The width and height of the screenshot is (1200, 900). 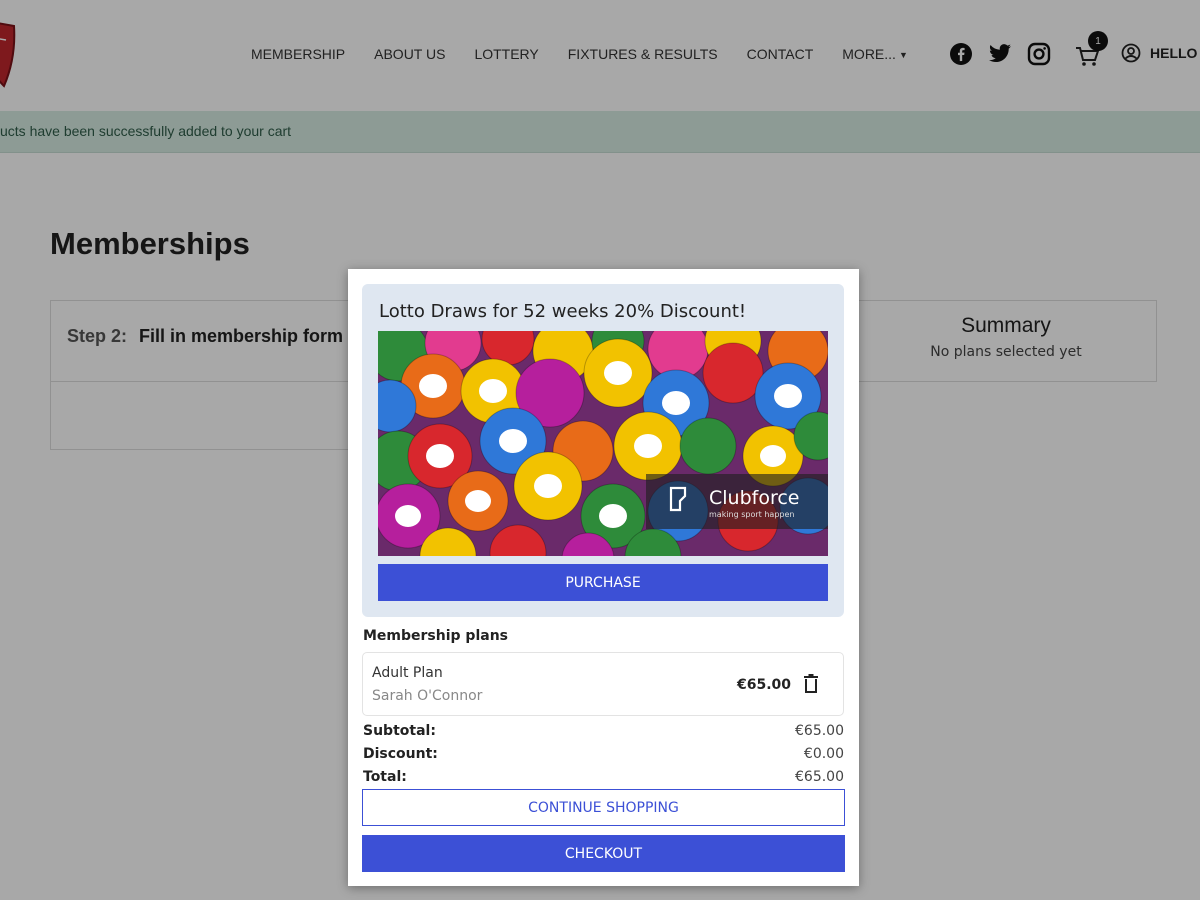 I want to click on plan-line-item: Adult Plan Sarah O'Connor €65.00, so click(x=603, y=684).